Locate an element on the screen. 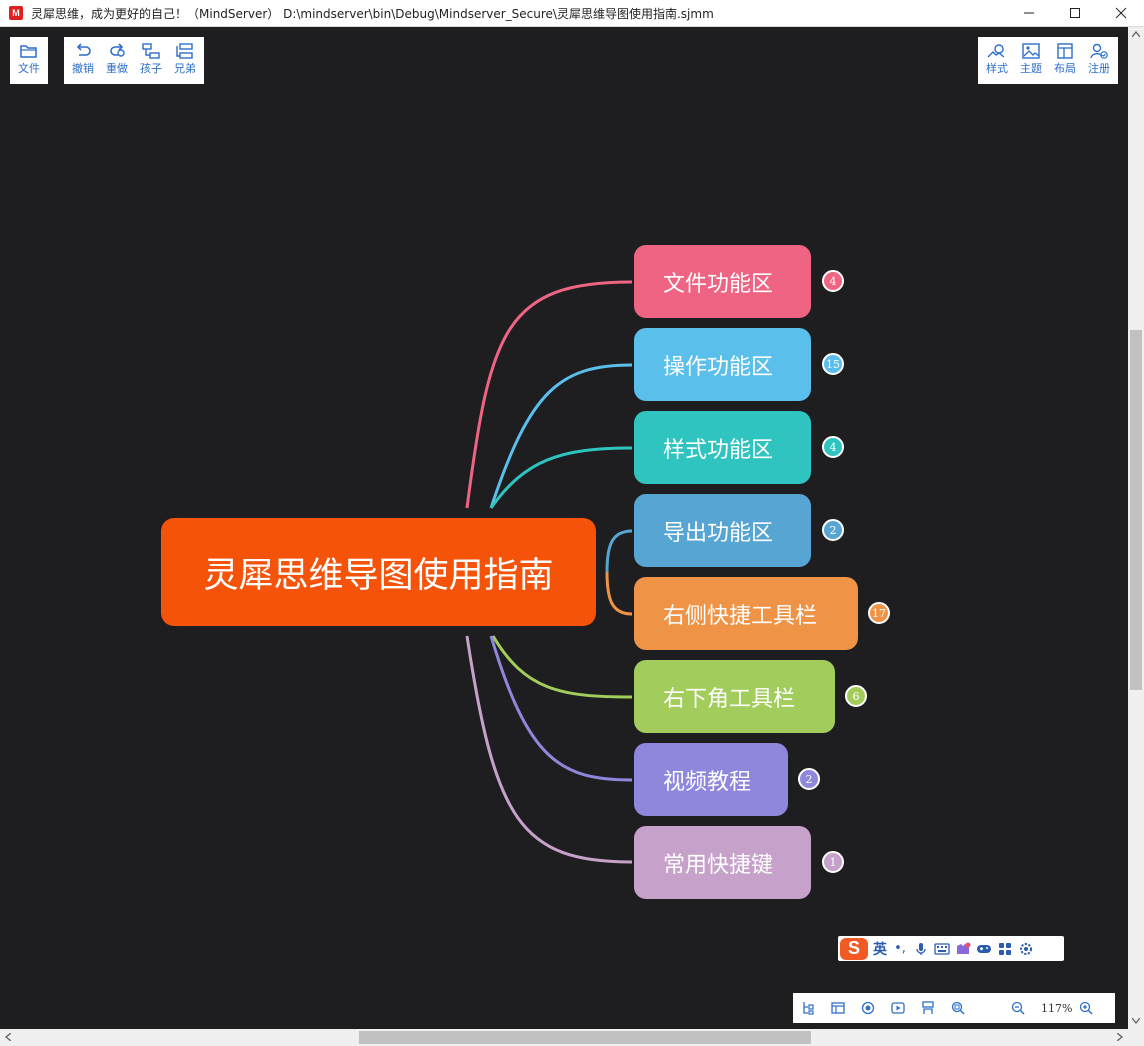 This screenshot has width=1144, height=1046. branch-node-shortcuts: 常用快捷键 is located at coordinates (722, 862).